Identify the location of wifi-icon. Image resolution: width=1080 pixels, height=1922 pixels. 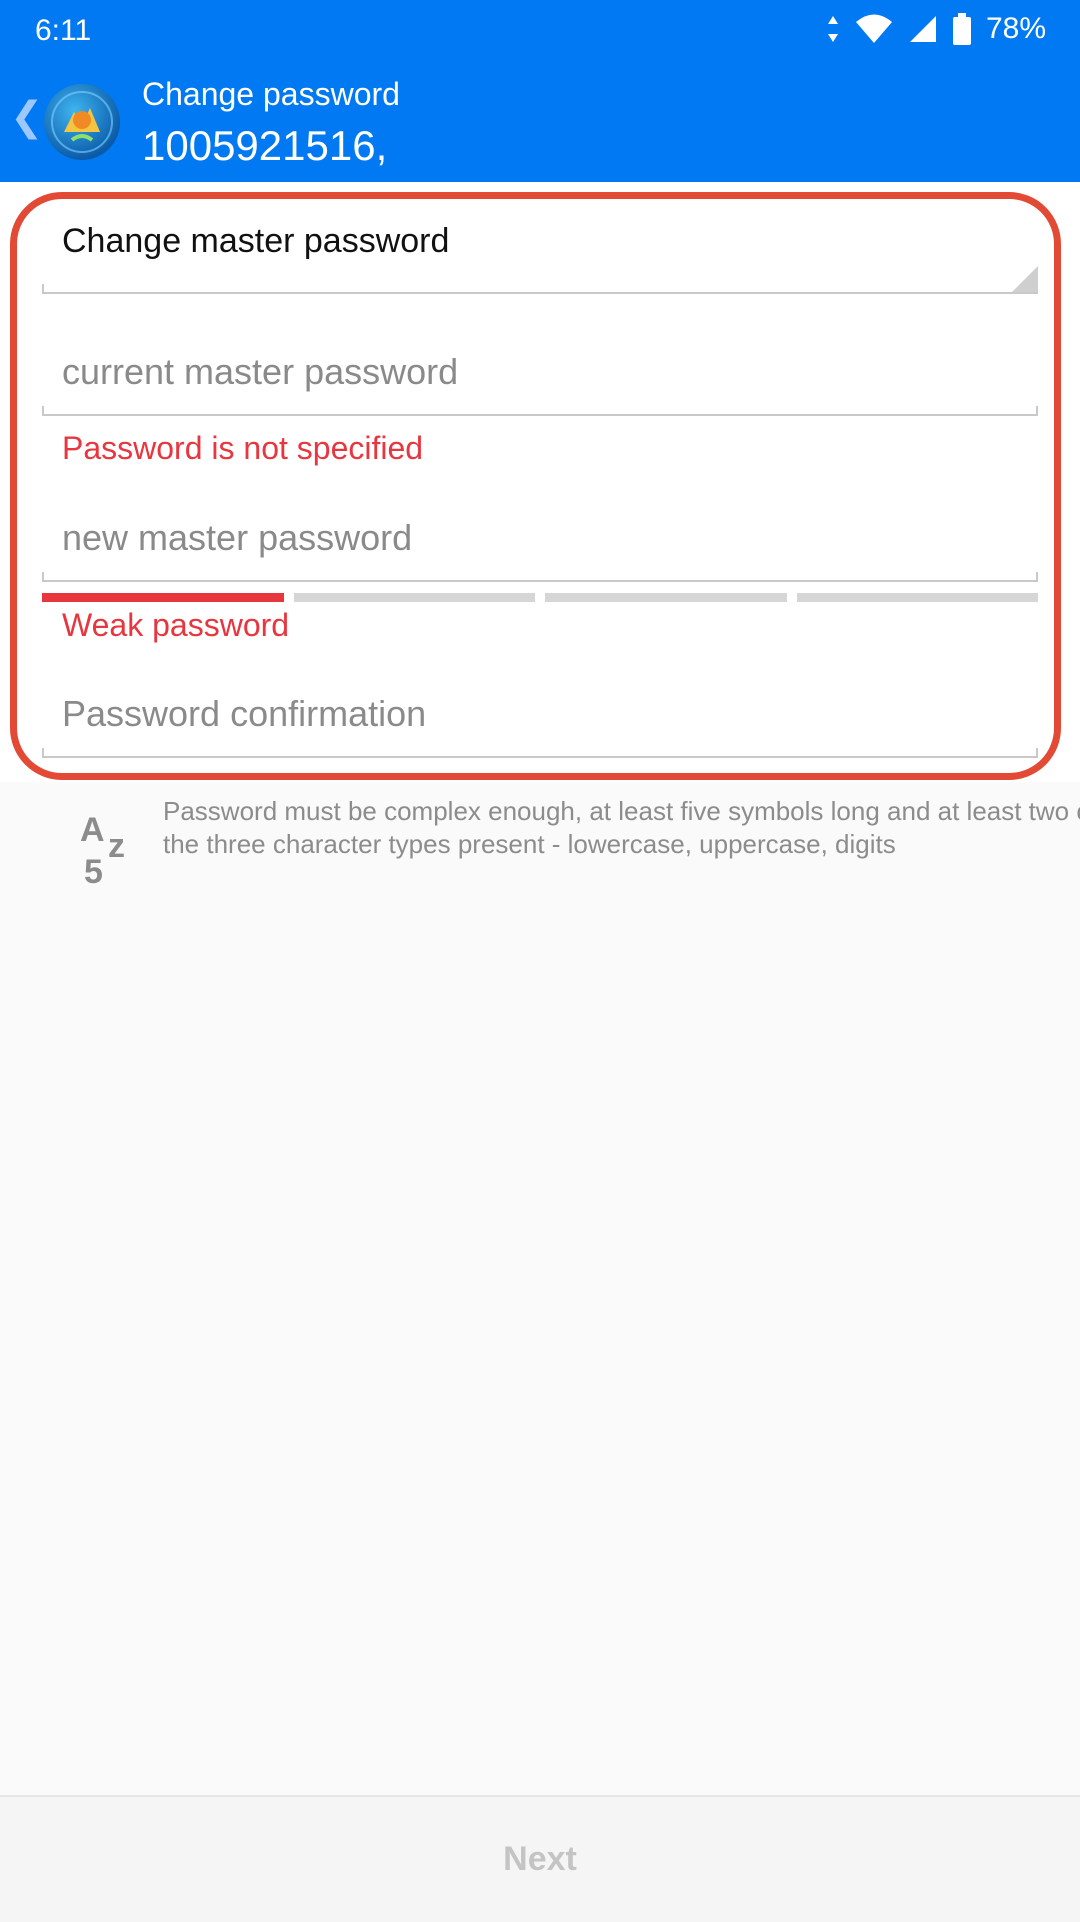
(873, 28).